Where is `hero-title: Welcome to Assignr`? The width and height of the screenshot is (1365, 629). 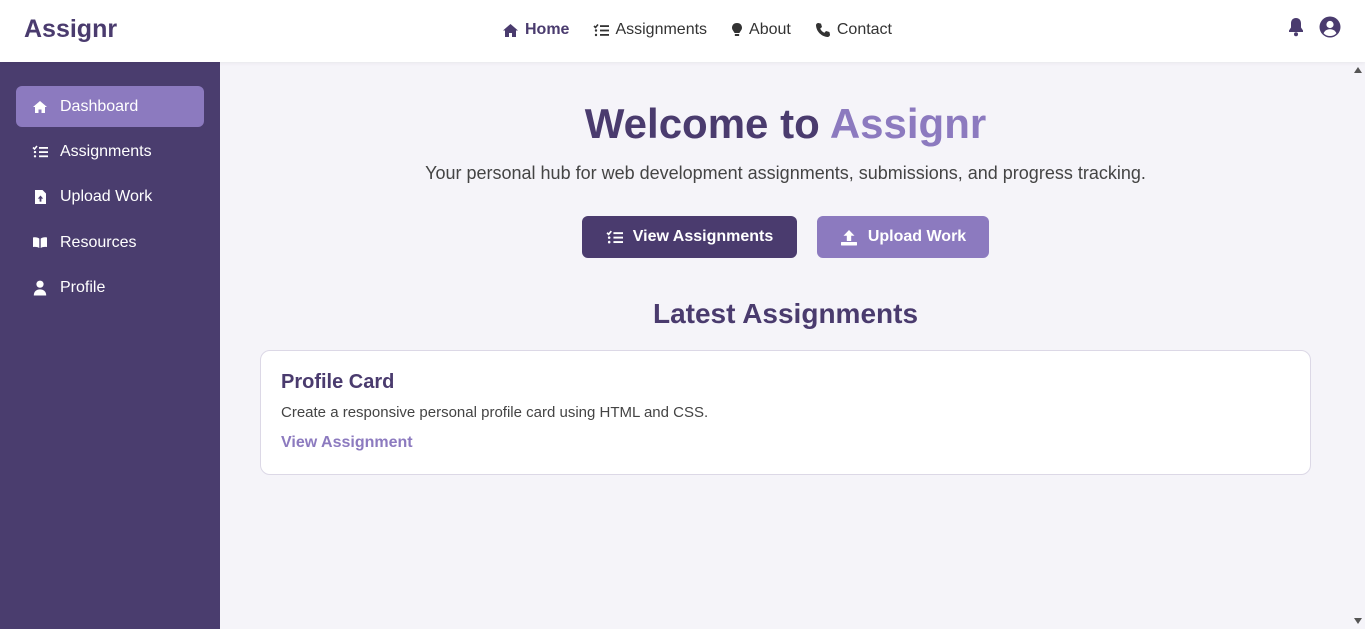
hero-title: Welcome to Assignr is located at coordinates (785, 124).